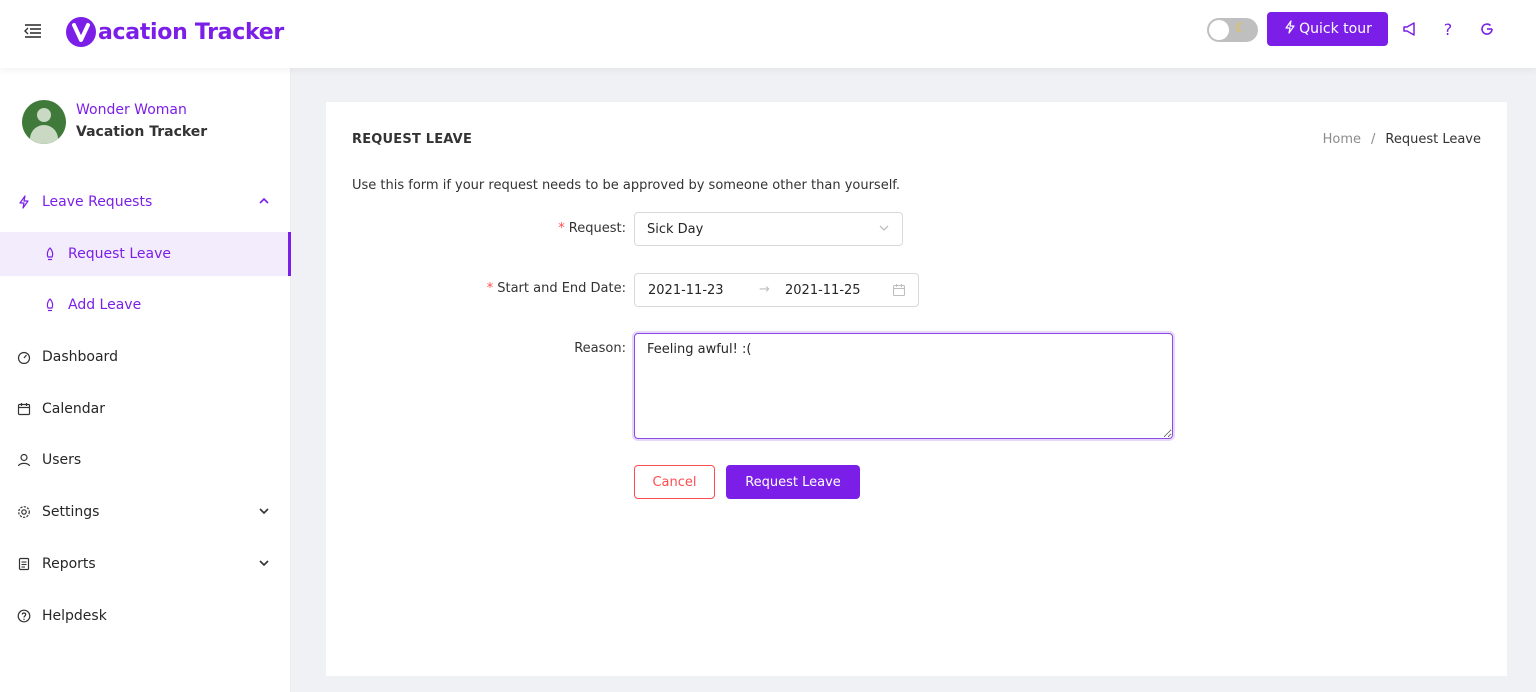 This screenshot has width=1536, height=692. What do you see at coordinates (823, 290) in the screenshot?
I see `end-date-input: 2021-11-25` at bounding box center [823, 290].